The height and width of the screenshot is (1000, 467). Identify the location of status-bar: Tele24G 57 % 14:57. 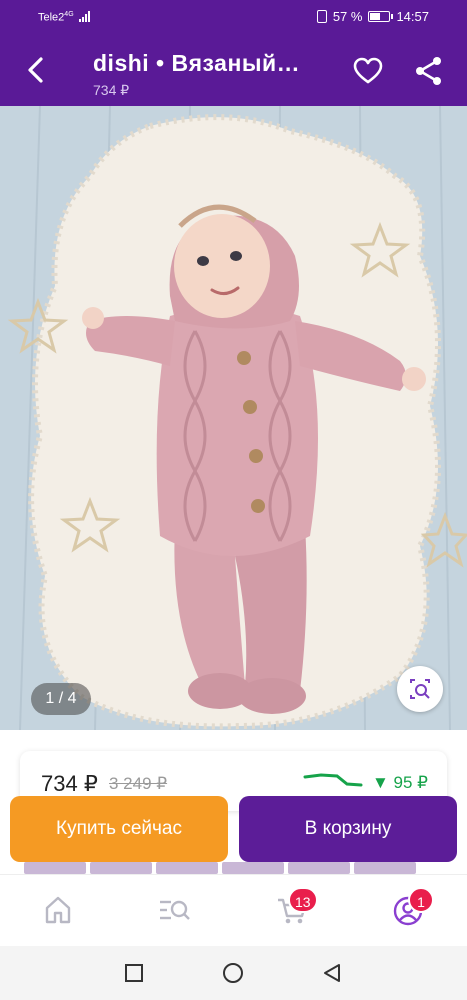
(233, 18).